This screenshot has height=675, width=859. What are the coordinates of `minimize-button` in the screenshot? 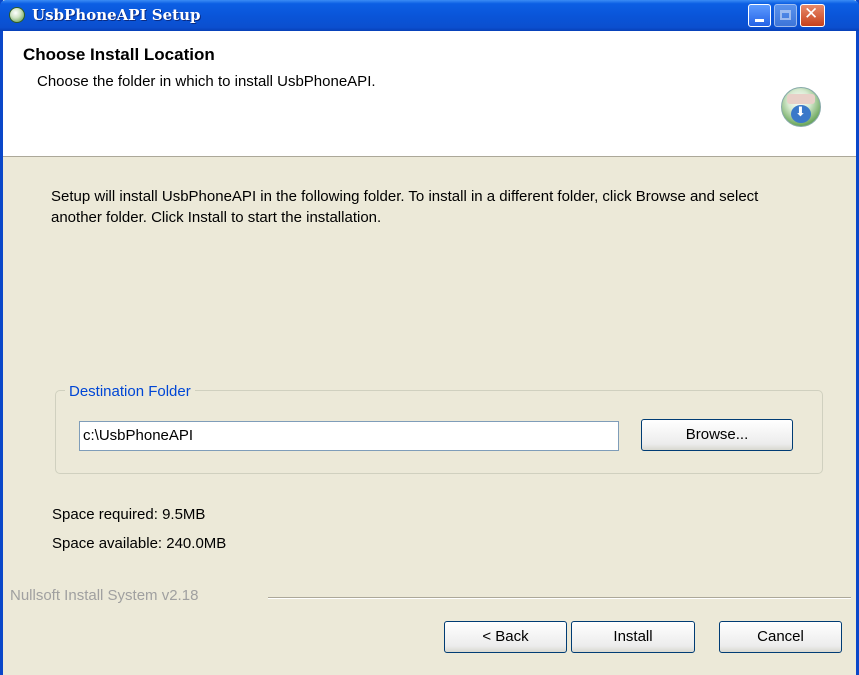 It's located at (759, 15).